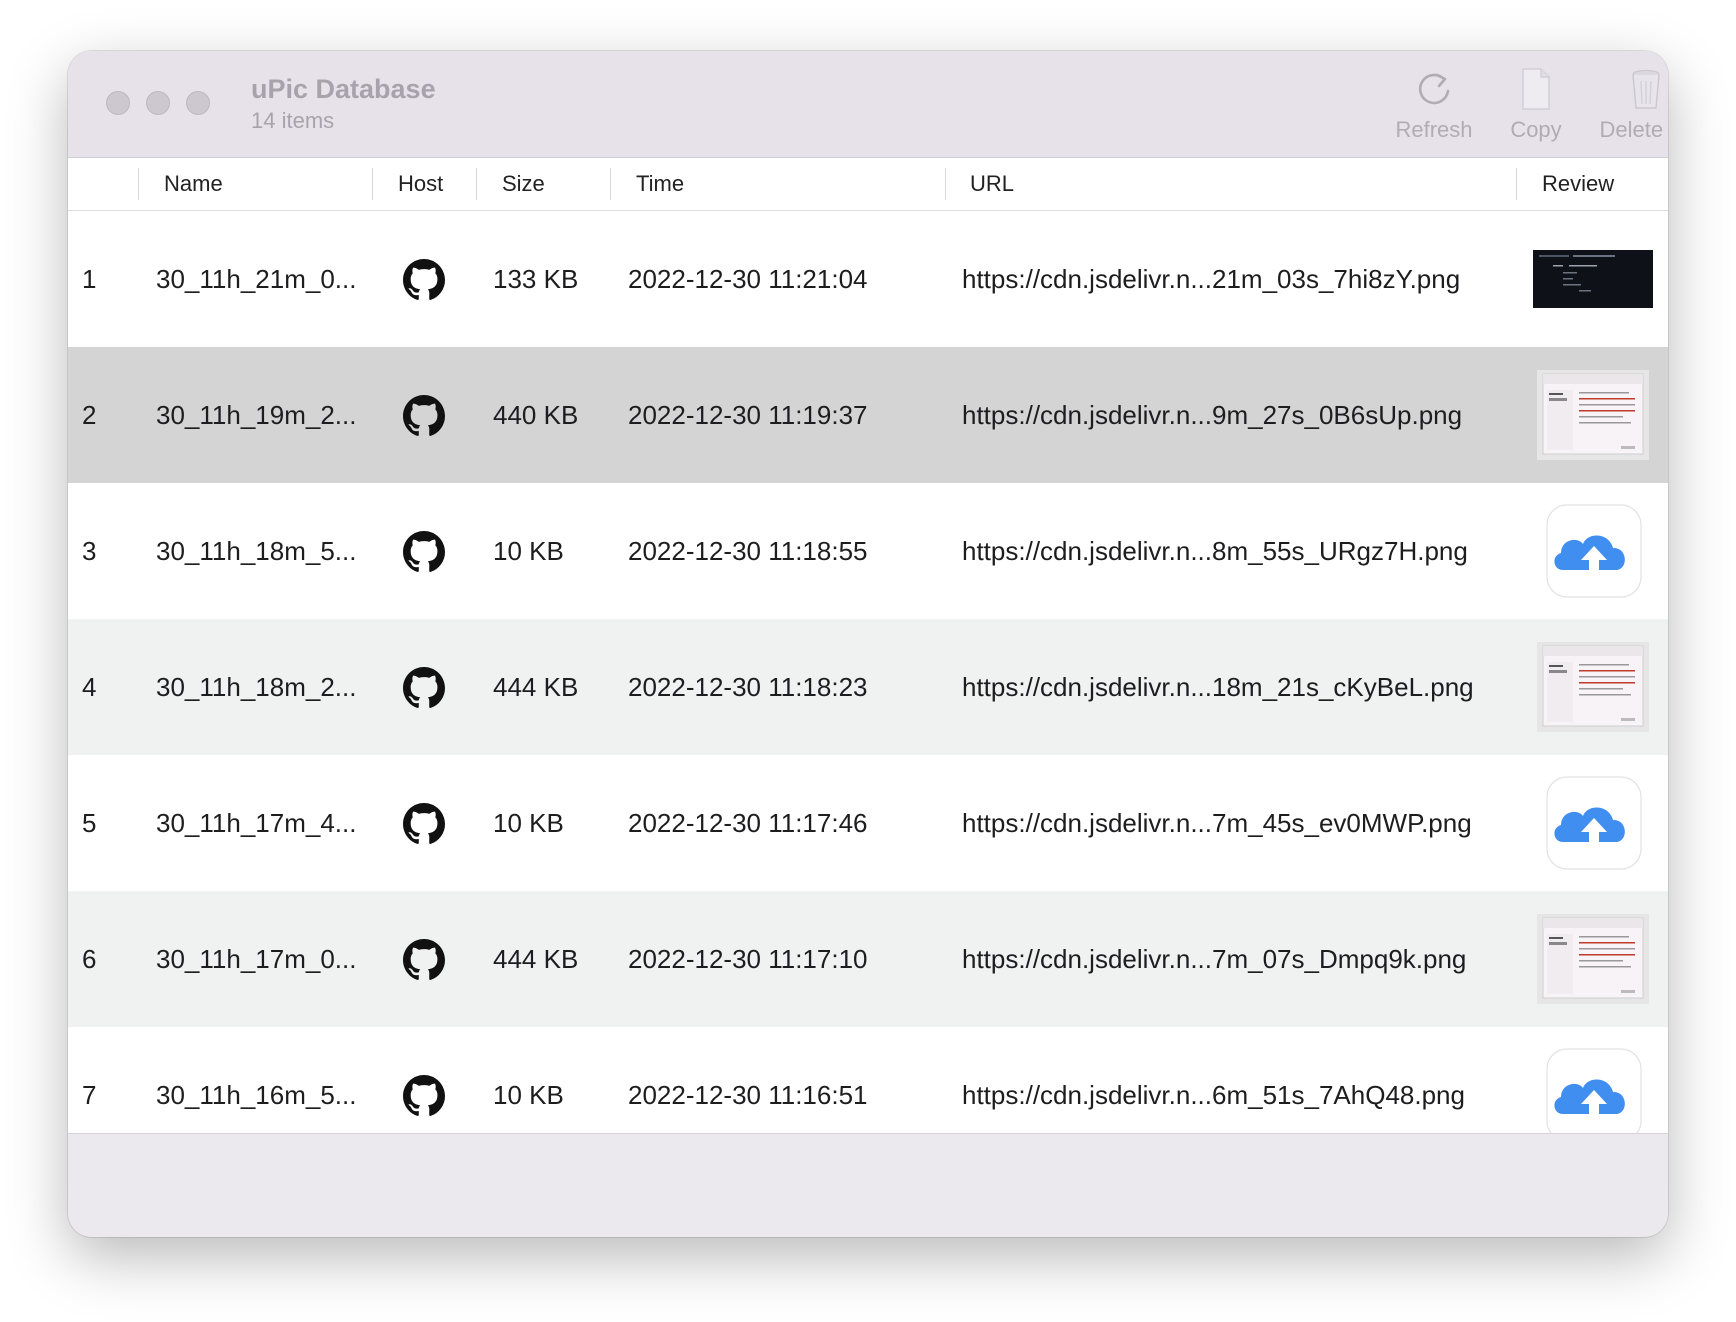  I want to click on column-header-review: Review, so click(1578, 184).